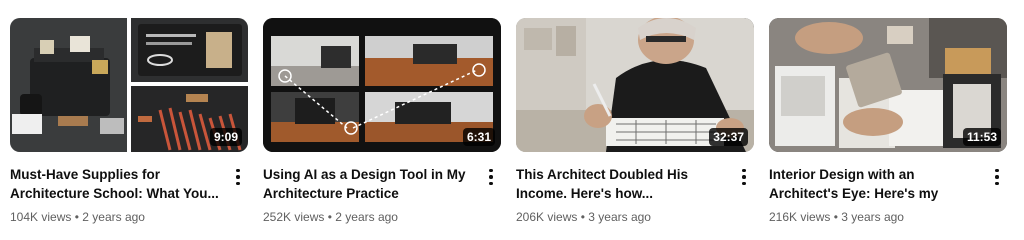  I want to click on view-count: 252K views, so click(294, 217).